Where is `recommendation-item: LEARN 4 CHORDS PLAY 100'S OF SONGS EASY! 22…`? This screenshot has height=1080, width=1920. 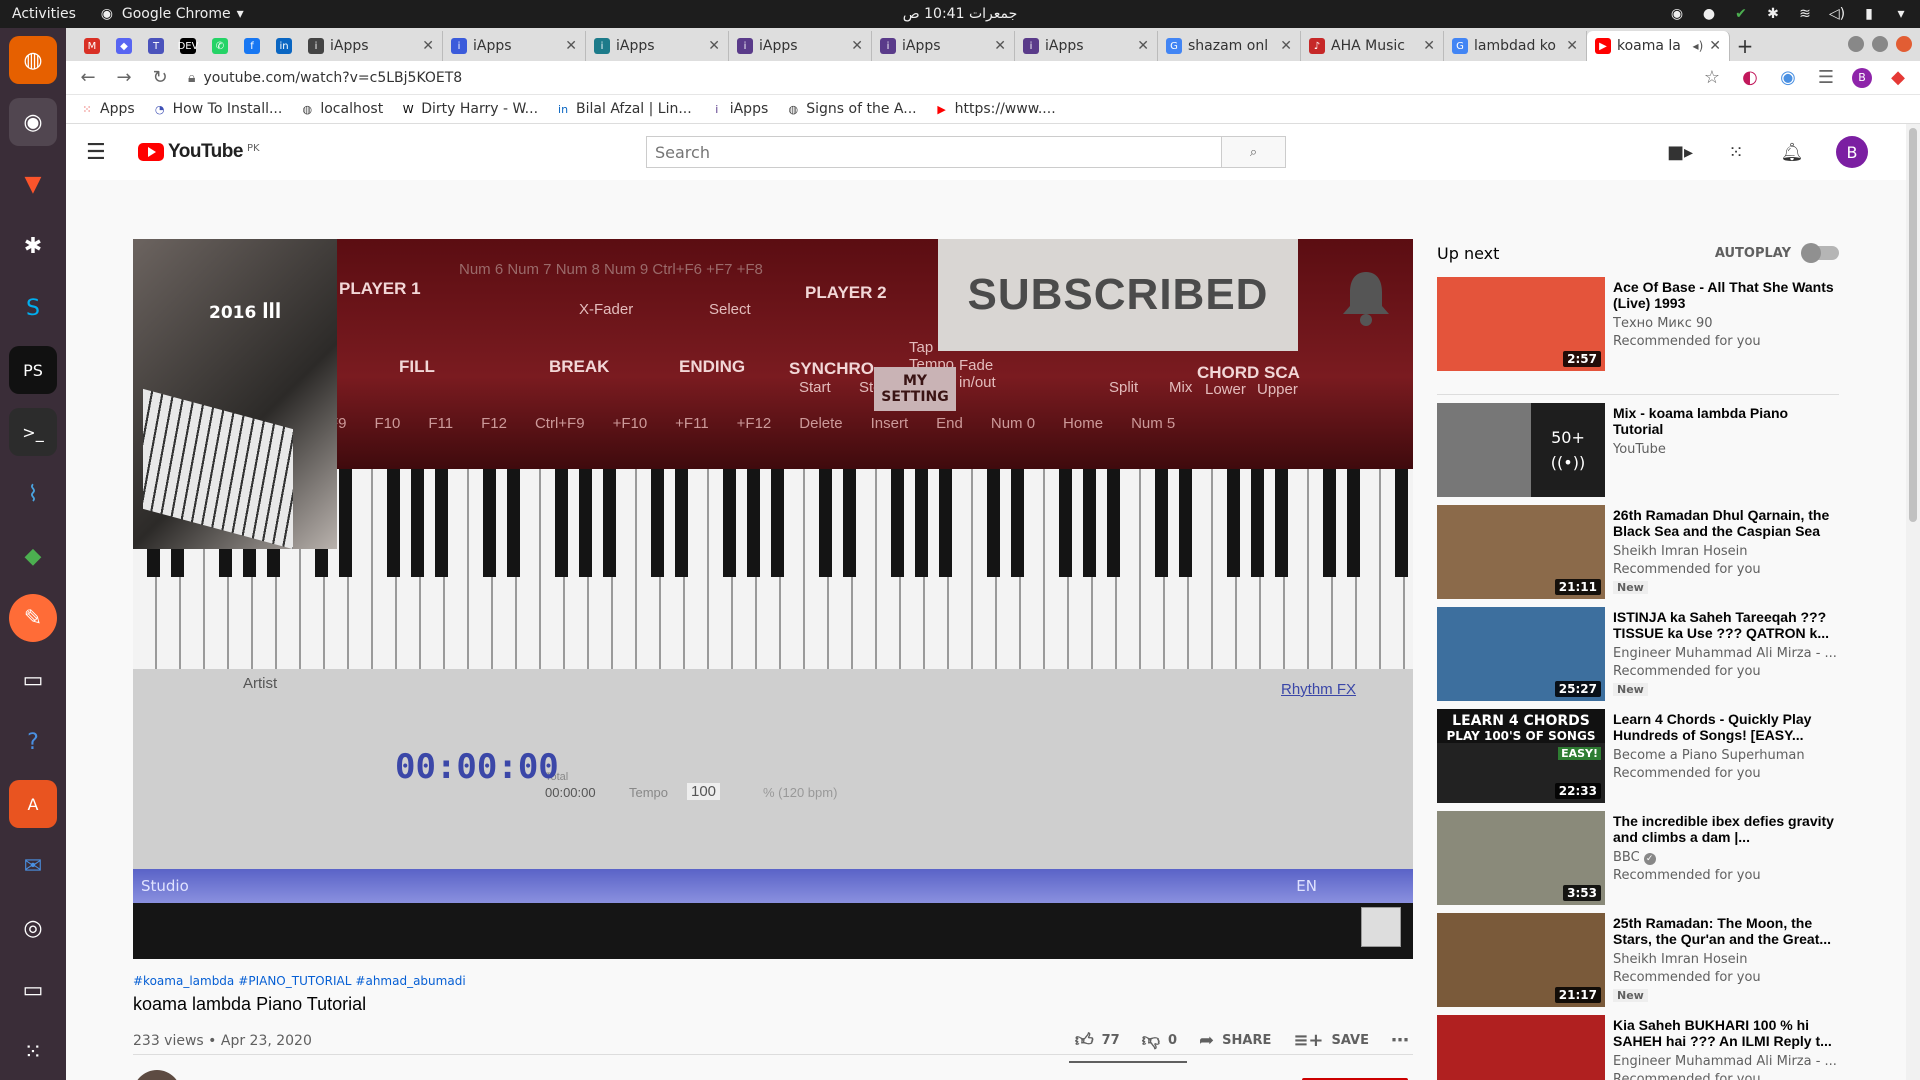 recommendation-item: LEARN 4 CHORDS PLAY 100'S OF SONGS EASY! 22… is located at coordinates (1638, 760).